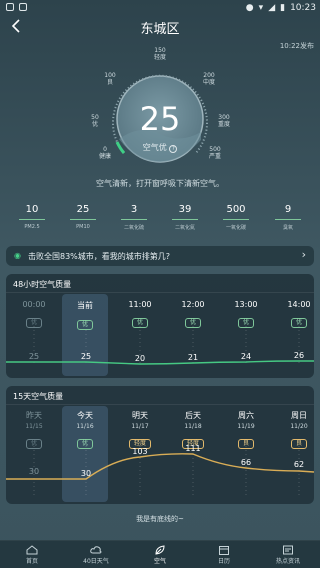  What do you see at coordinates (287, 228) in the screenshot?
I see `pollutant-name: 臭氧` at bounding box center [287, 228].